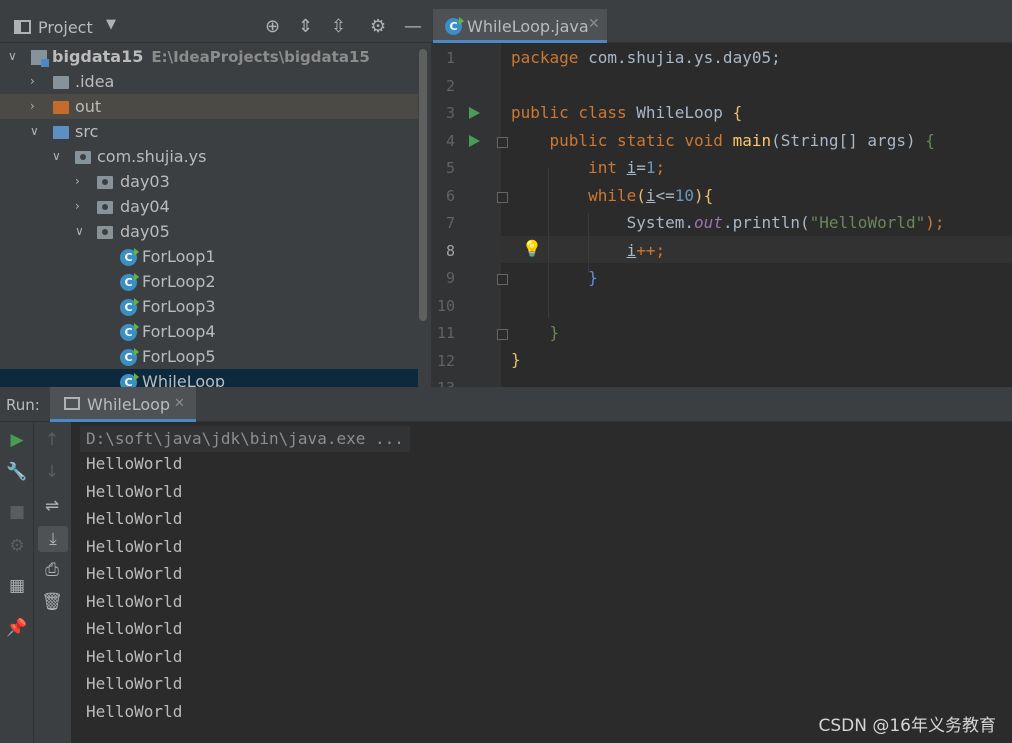  Describe the element at coordinates (305, 26) in the screenshot. I see `expand-all-icon: ⇕` at that location.